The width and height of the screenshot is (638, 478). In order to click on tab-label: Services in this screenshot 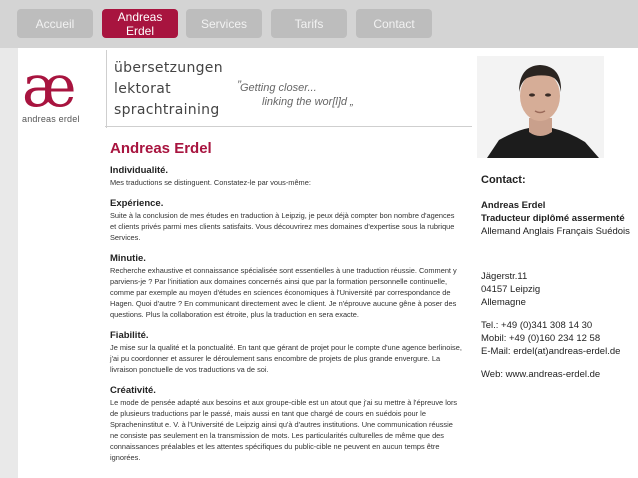, I will do `click(223, 23)`.